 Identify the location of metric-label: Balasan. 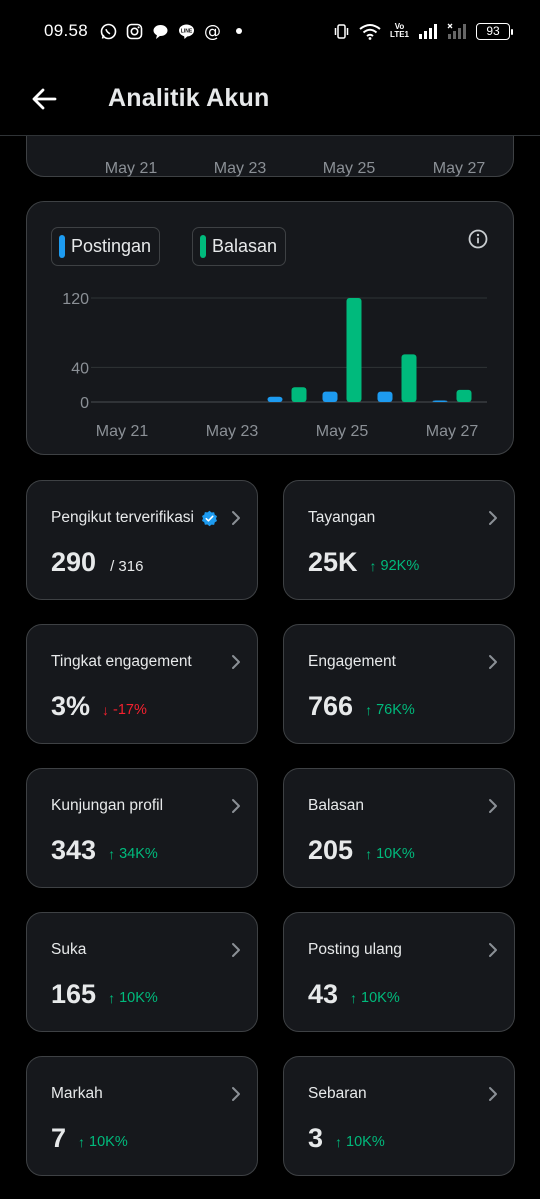
(336, 806).